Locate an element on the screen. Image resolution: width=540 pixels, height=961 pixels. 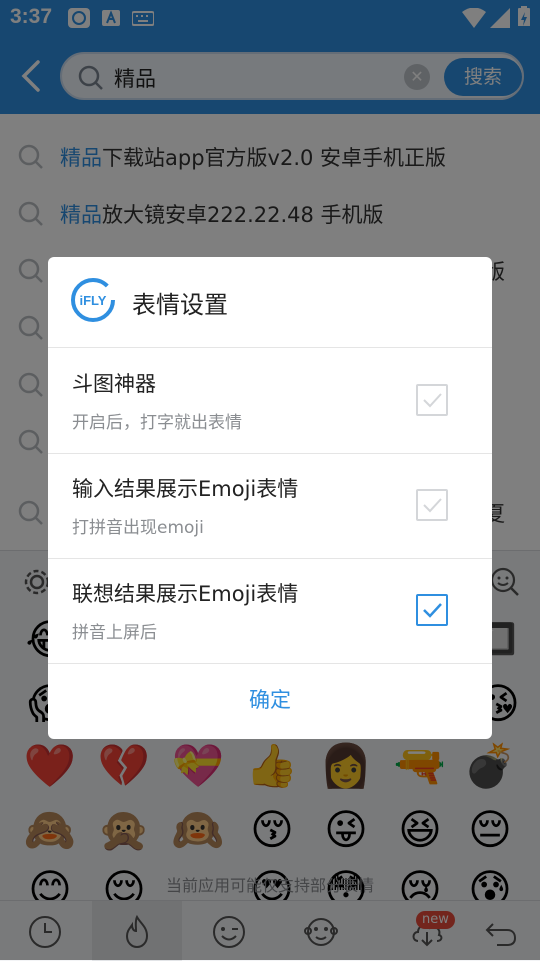
svg-text: iFLY is located at coordinates (93, 300).